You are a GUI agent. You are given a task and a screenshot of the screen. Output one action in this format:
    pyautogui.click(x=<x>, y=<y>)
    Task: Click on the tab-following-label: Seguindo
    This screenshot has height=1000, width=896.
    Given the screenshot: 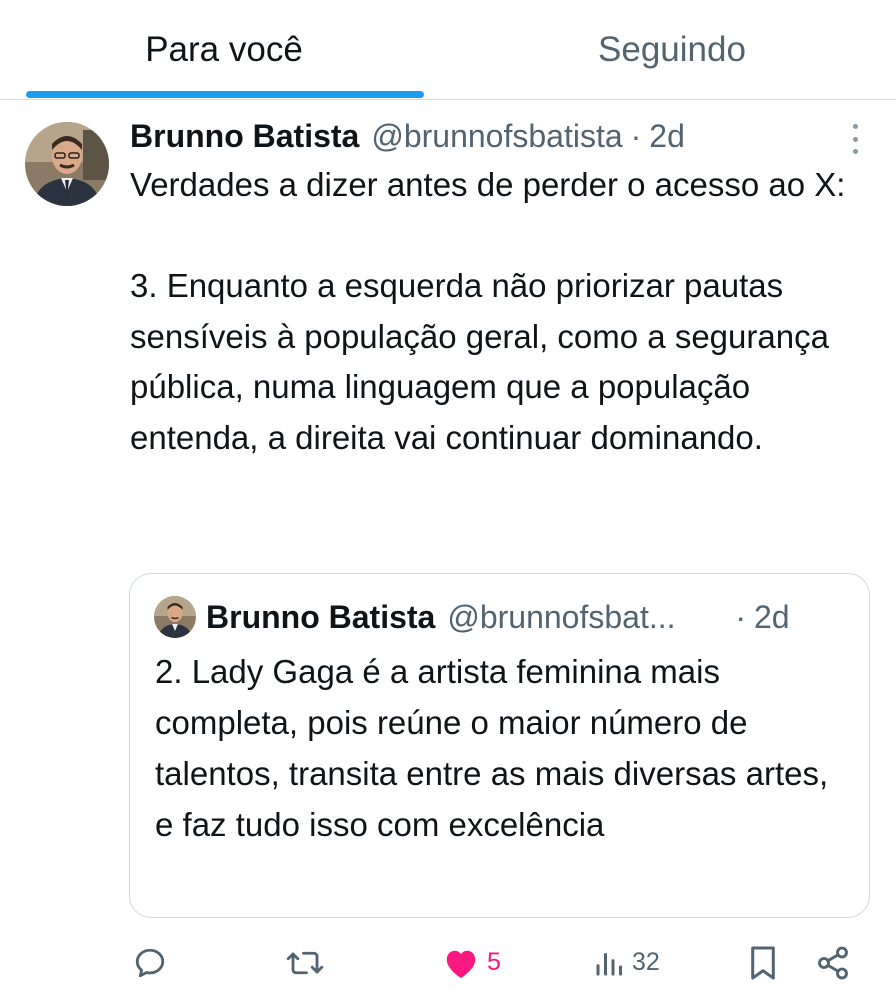 What is the action you would take?
    pyautogui.click(x=672, y=49)
    